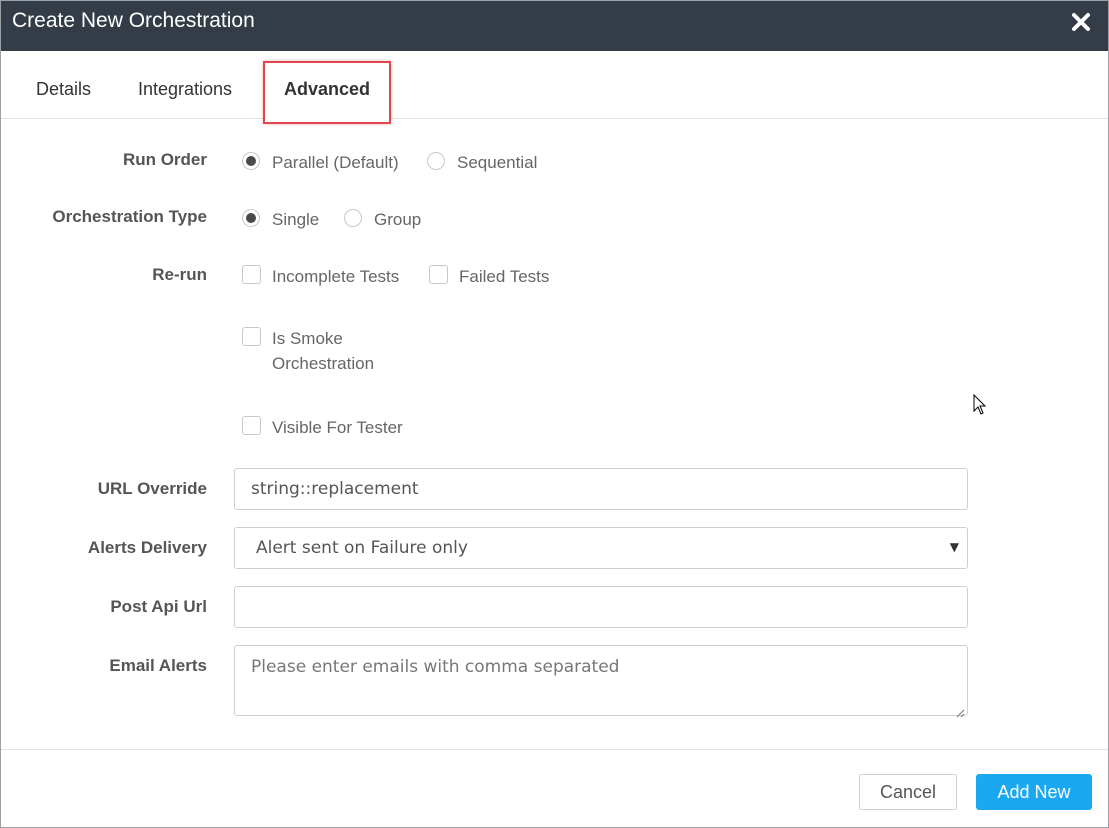 This screenshot has width=1109, height=828. Describe the element at coordinates (554, 788) in the screenshot. I see `dialog-footer: Cancel Add New` at that location.